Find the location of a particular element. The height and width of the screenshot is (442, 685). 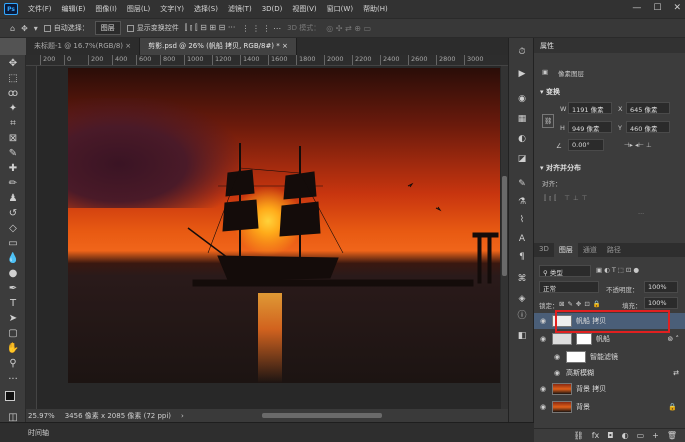

menu-window: 窗口(W) is located at coordinates (340, 9).